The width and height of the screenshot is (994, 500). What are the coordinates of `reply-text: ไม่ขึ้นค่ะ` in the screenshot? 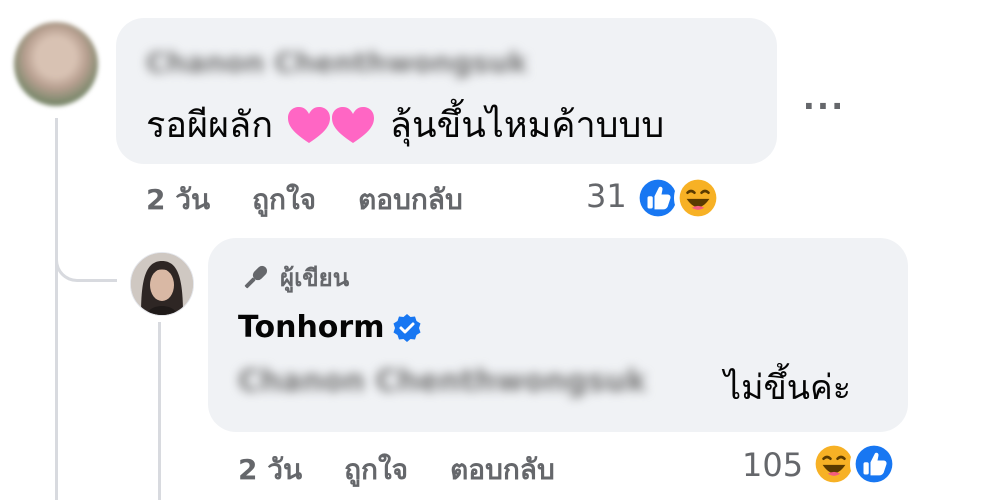 It's located at (788, 388).